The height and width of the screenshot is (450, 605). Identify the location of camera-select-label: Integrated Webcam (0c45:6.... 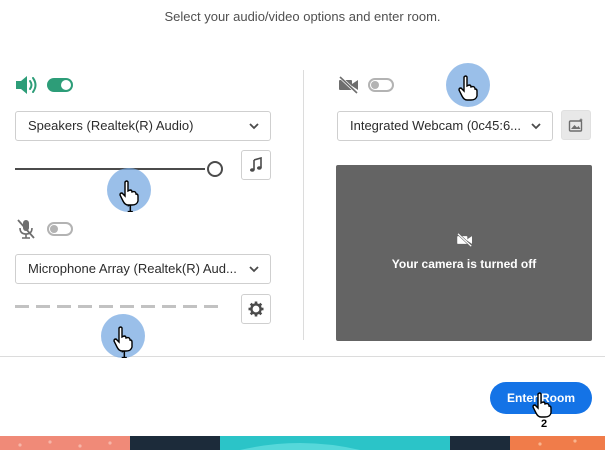
(436, 125).